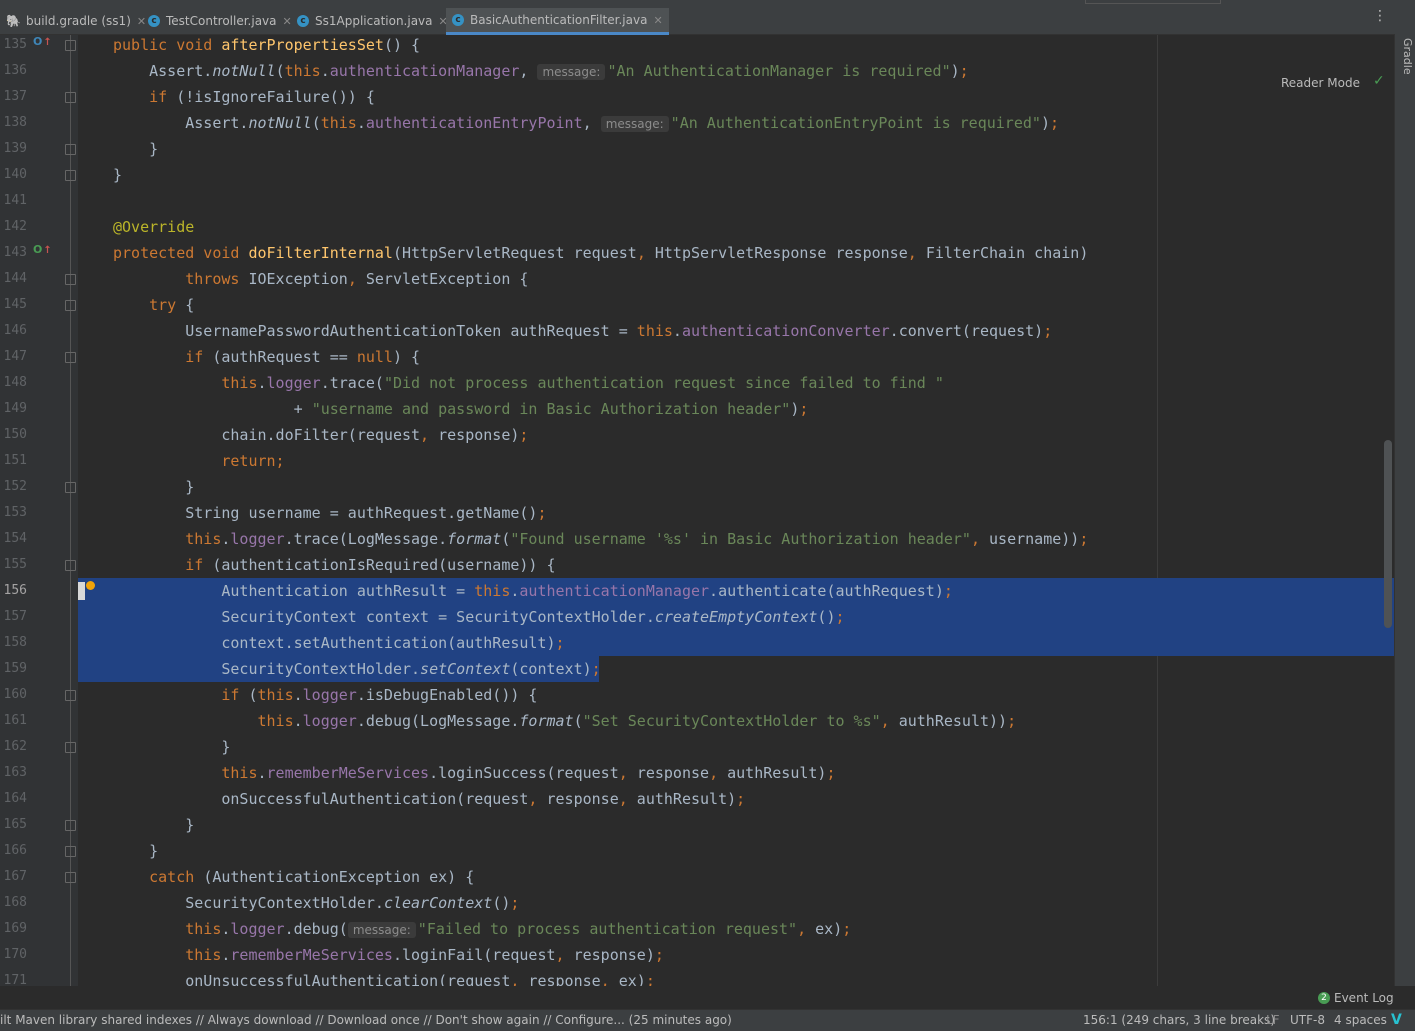 The image size is (1415, 1031). Describe the element at coordinates (13, 383) in the screenshot. I see `line-number: 148` at that location.